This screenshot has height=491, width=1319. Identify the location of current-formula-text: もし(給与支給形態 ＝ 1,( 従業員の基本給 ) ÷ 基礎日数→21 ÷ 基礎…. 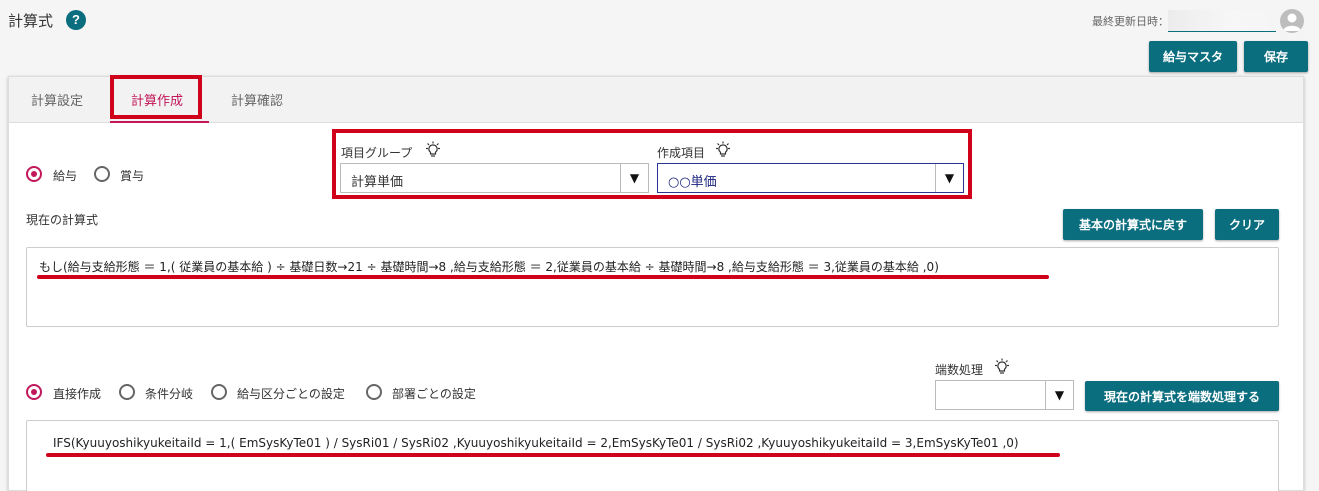
(489, 267).